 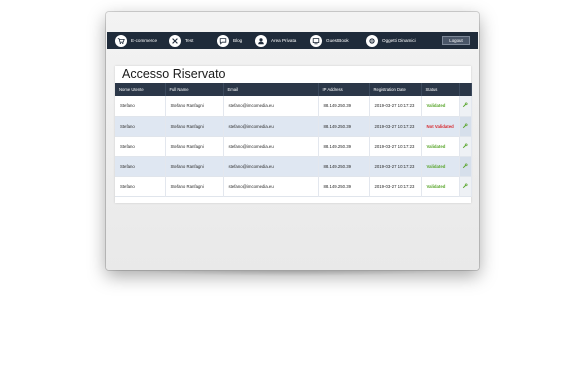 What do you see at coordinates (465, 89) in the screenshot?
I see `col-header-actions` at bounding box center [465, 89].